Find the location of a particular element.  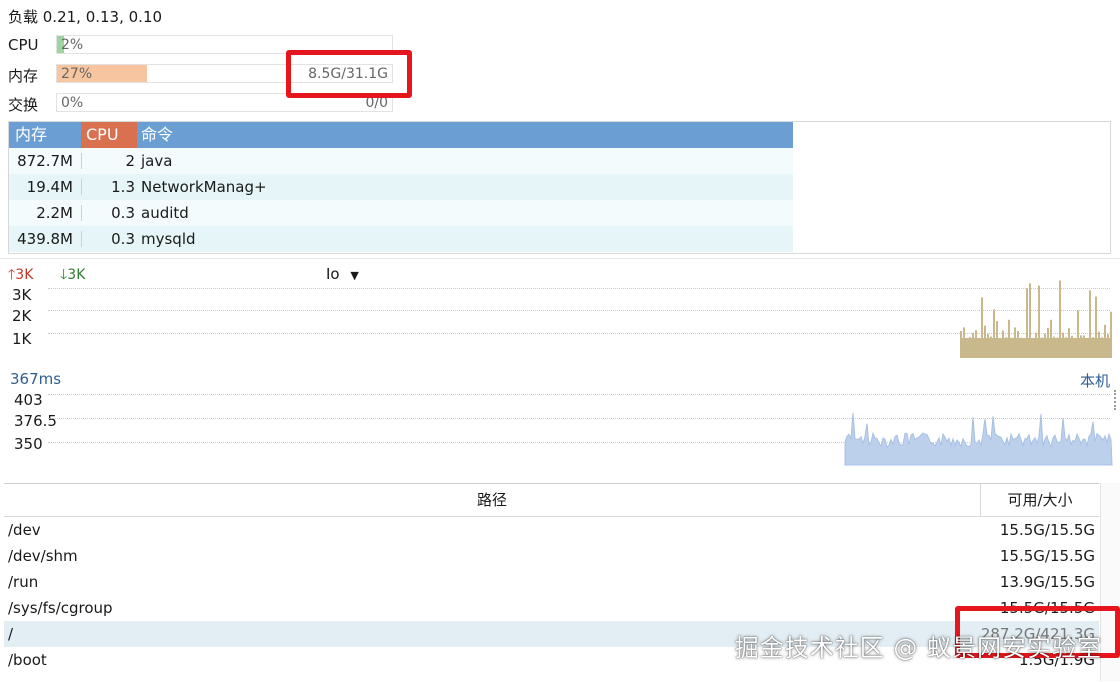

disk-size: 13.9G/15.5G is located at coordinates (1047, 582).